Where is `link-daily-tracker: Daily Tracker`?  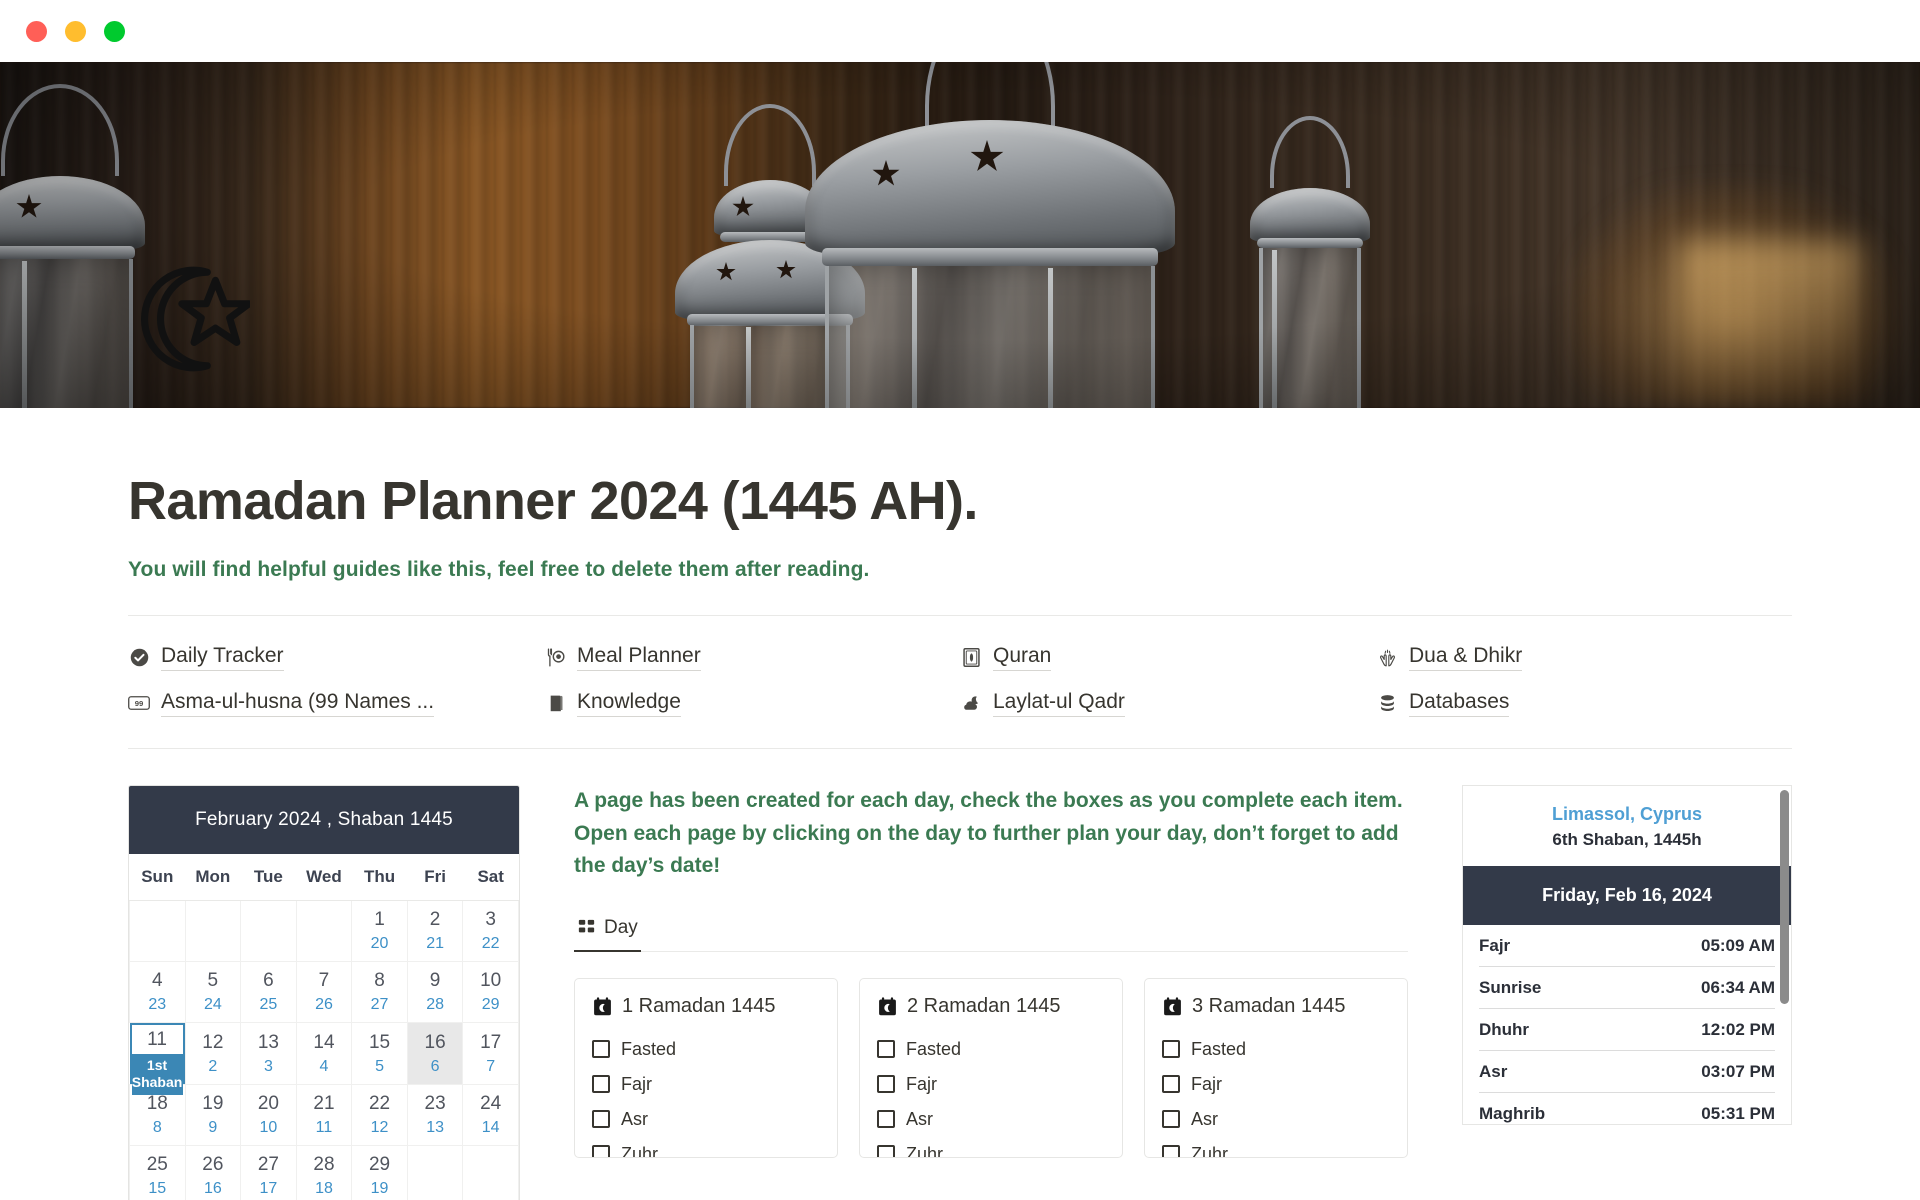
link-daily-tracker: Daily Tracker is located at coordinates (336, 657).